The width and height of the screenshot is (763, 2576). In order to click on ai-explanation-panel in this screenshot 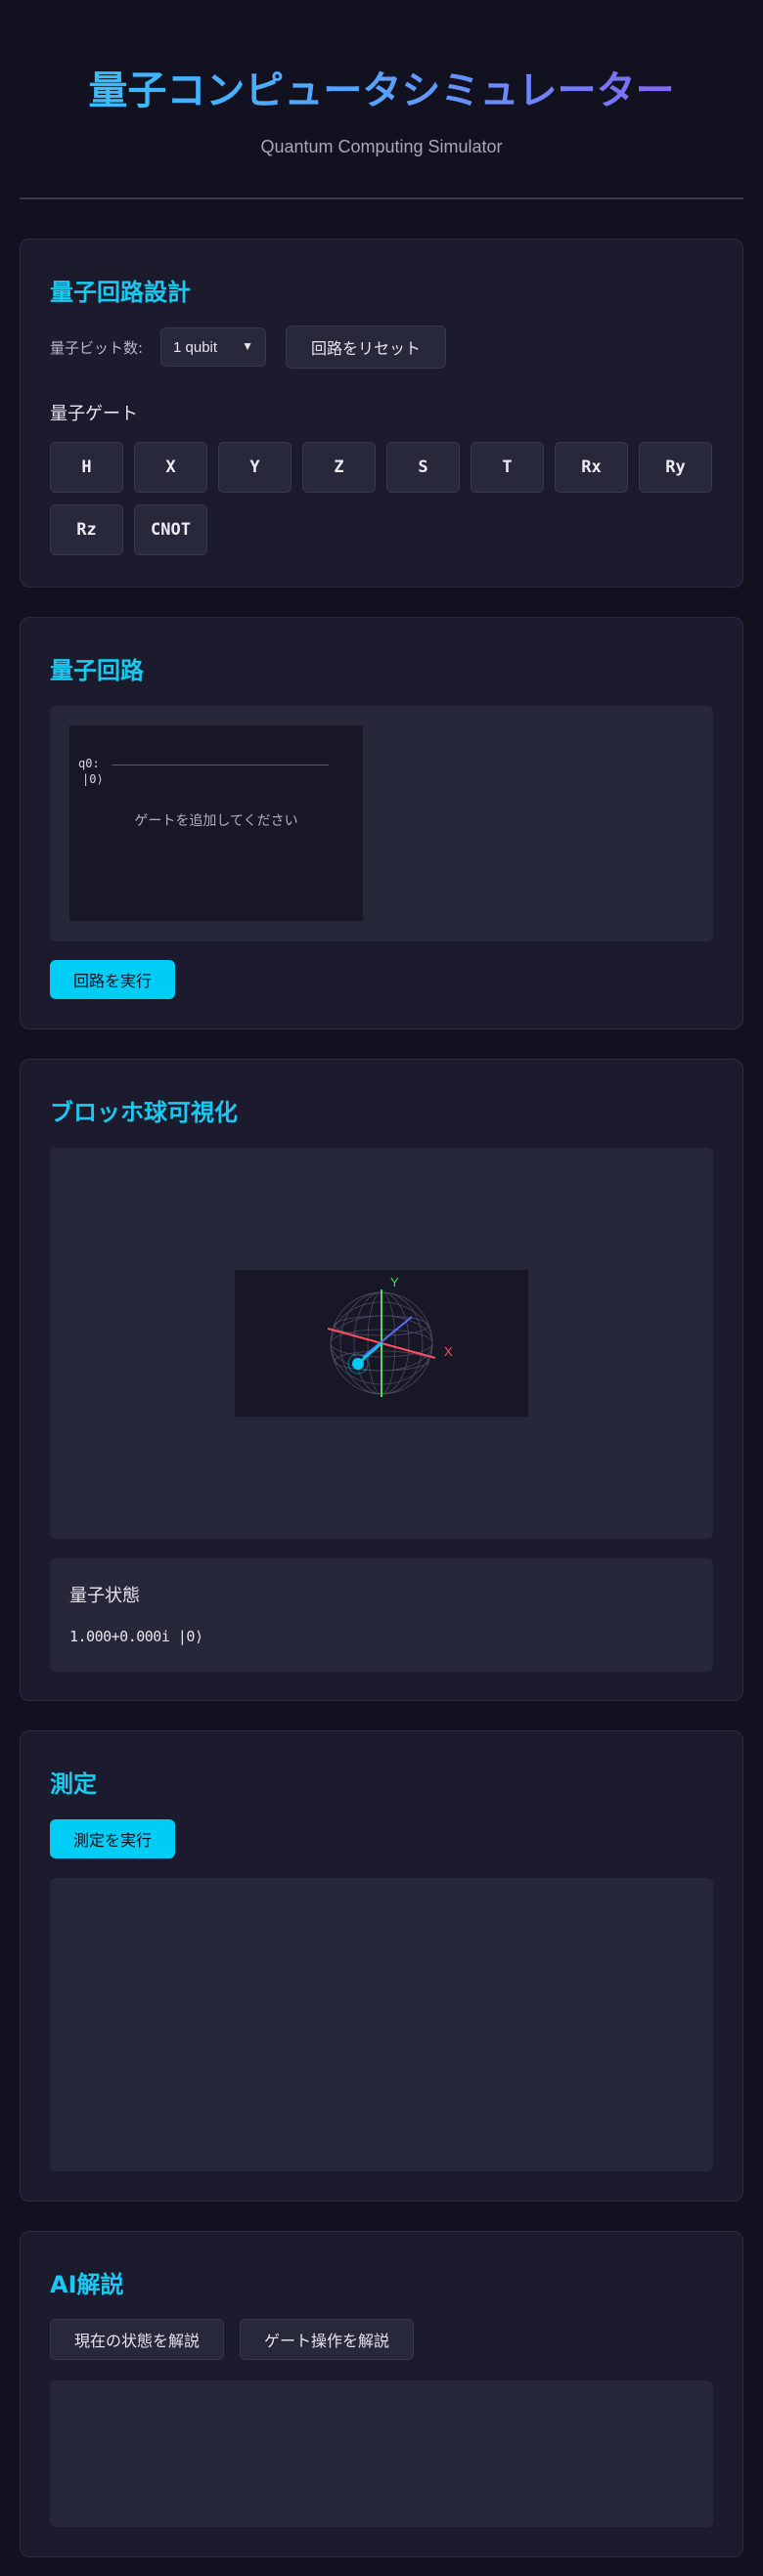, I will do `click(381, 2454)`.